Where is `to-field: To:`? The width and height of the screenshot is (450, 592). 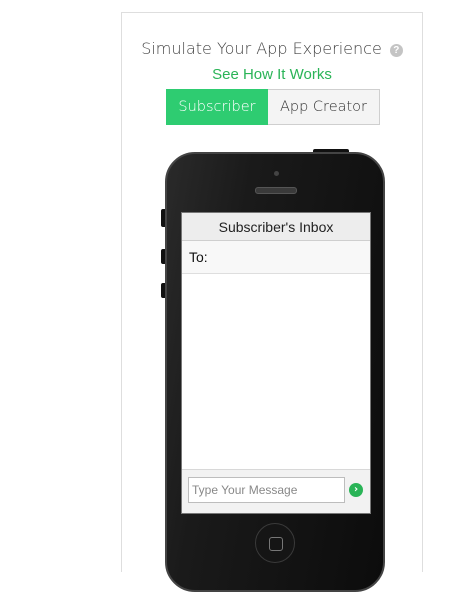 to-field: To: is located at coordinates (276, 257).